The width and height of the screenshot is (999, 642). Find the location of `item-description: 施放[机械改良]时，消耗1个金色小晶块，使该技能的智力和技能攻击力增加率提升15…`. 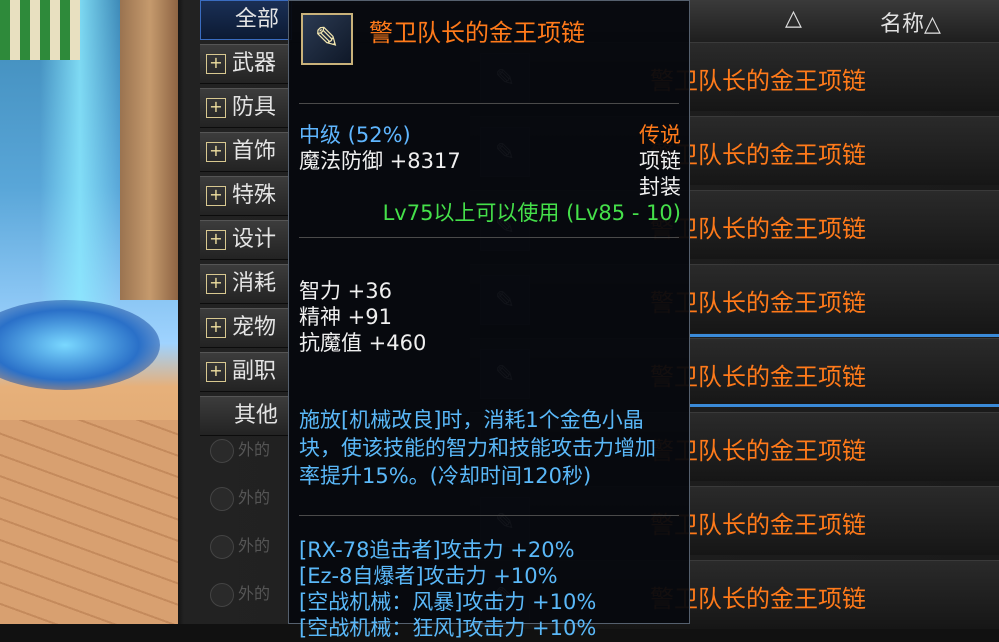

item-description: 施放[机械改良]时，消耗1个金色小晶块，使该技能的智力和技能攻击力增加率提升15… is located at coordinates (477, 448).